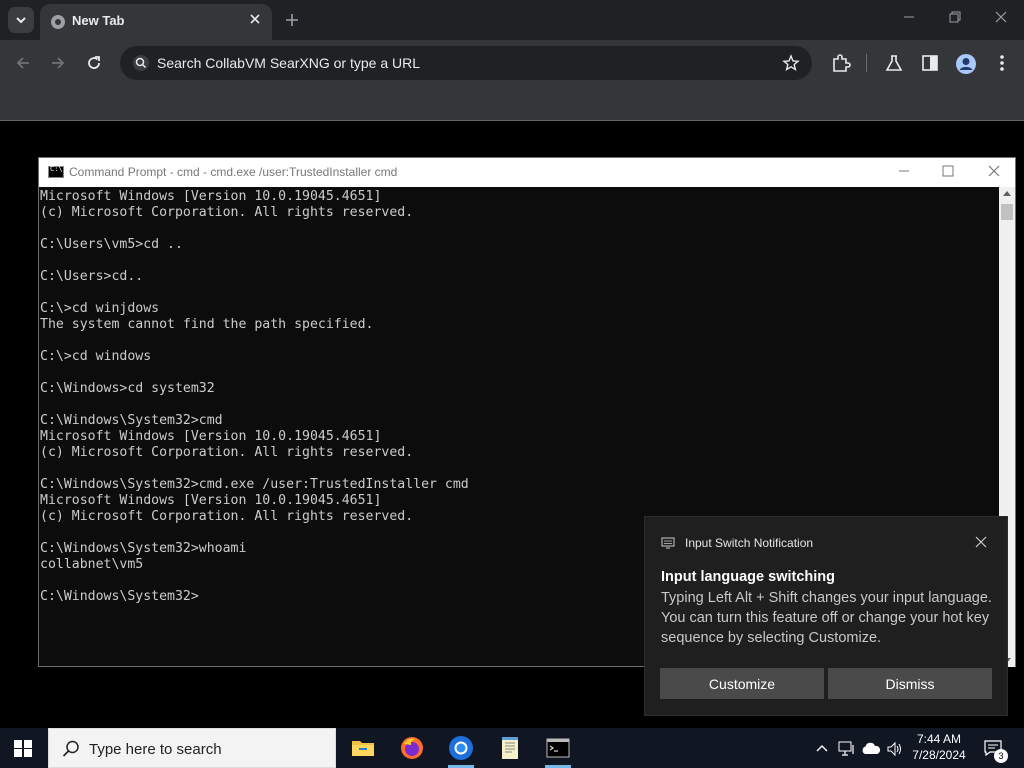  Describe the element at coordinates (111, 244) in the screenshot. I see `console-line: C:\Users\vm5>cd ..` at that location.